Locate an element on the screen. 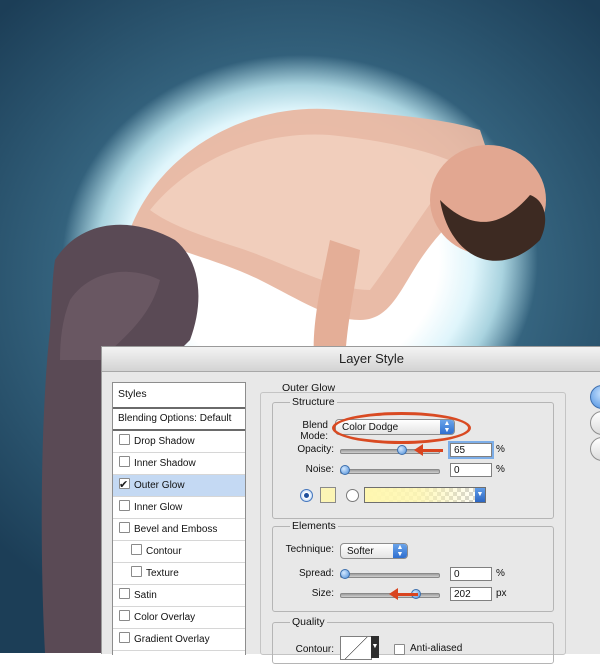  technique-select: Softer ▲ ▼ is located at coordinates (374, 551).